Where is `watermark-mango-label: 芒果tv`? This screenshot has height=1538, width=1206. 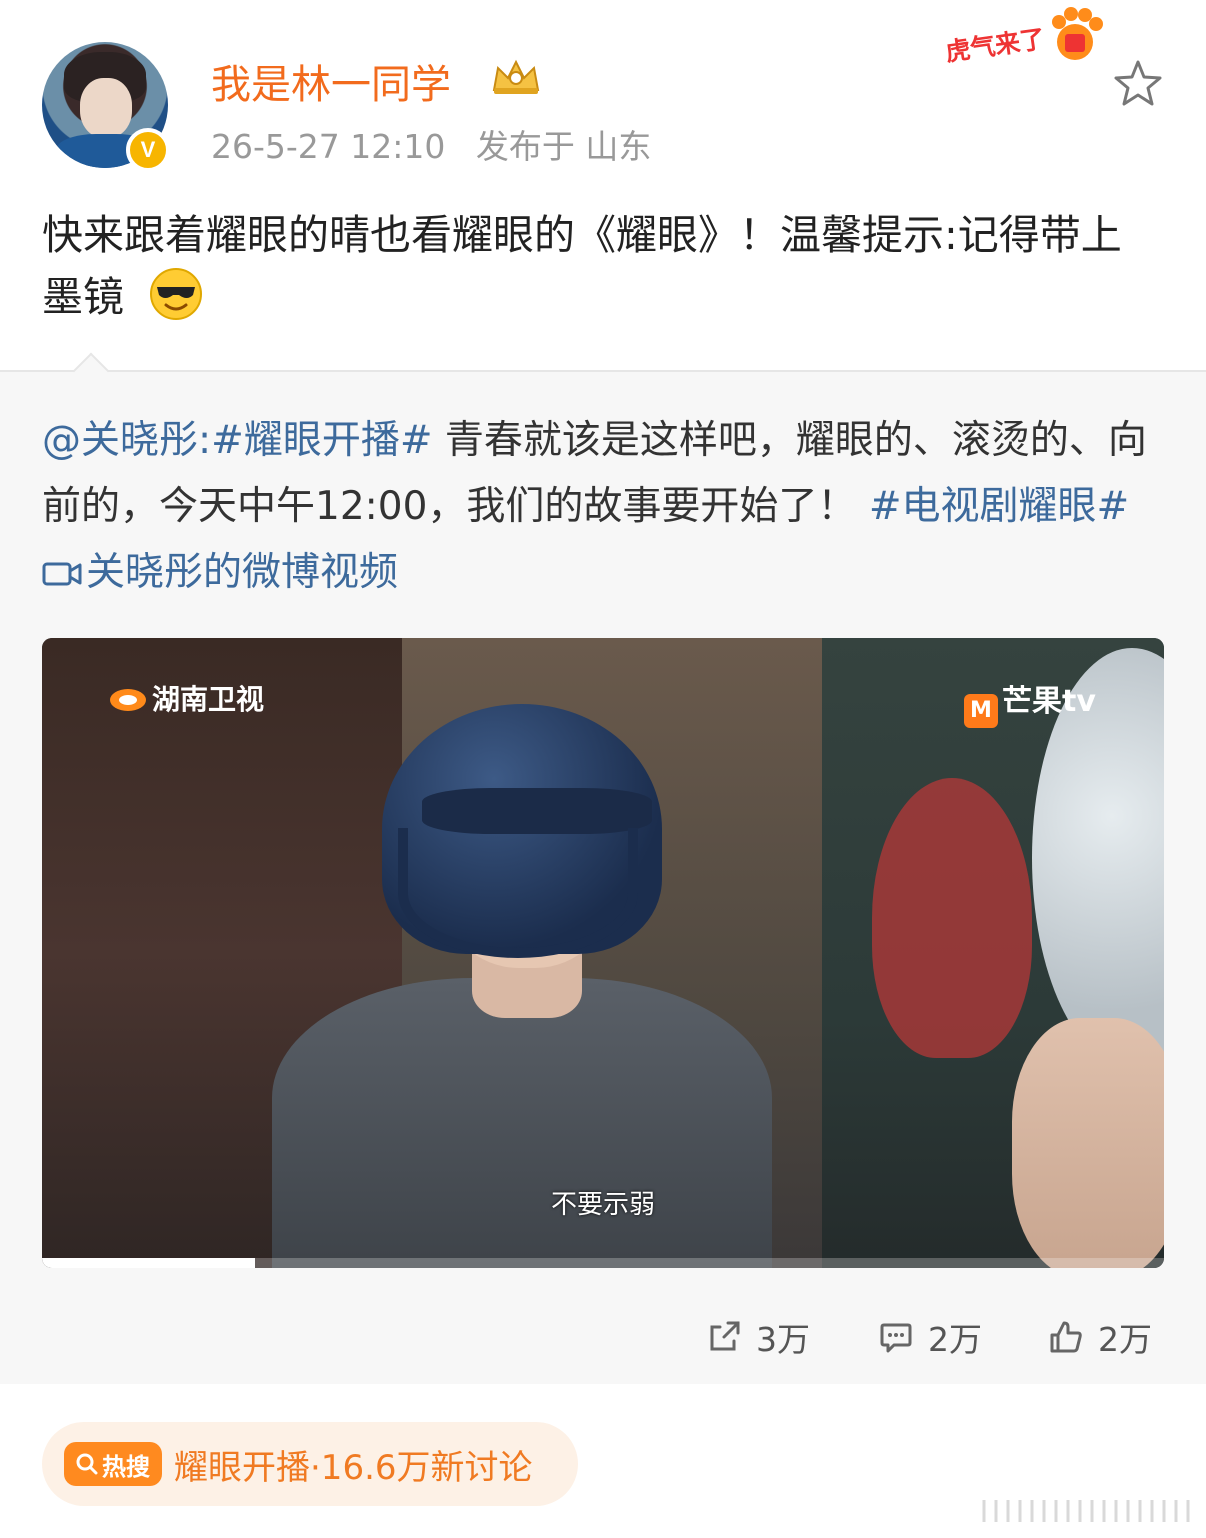 watermark-mango-label: 芒果tv is located at coordinates (1049, 701).